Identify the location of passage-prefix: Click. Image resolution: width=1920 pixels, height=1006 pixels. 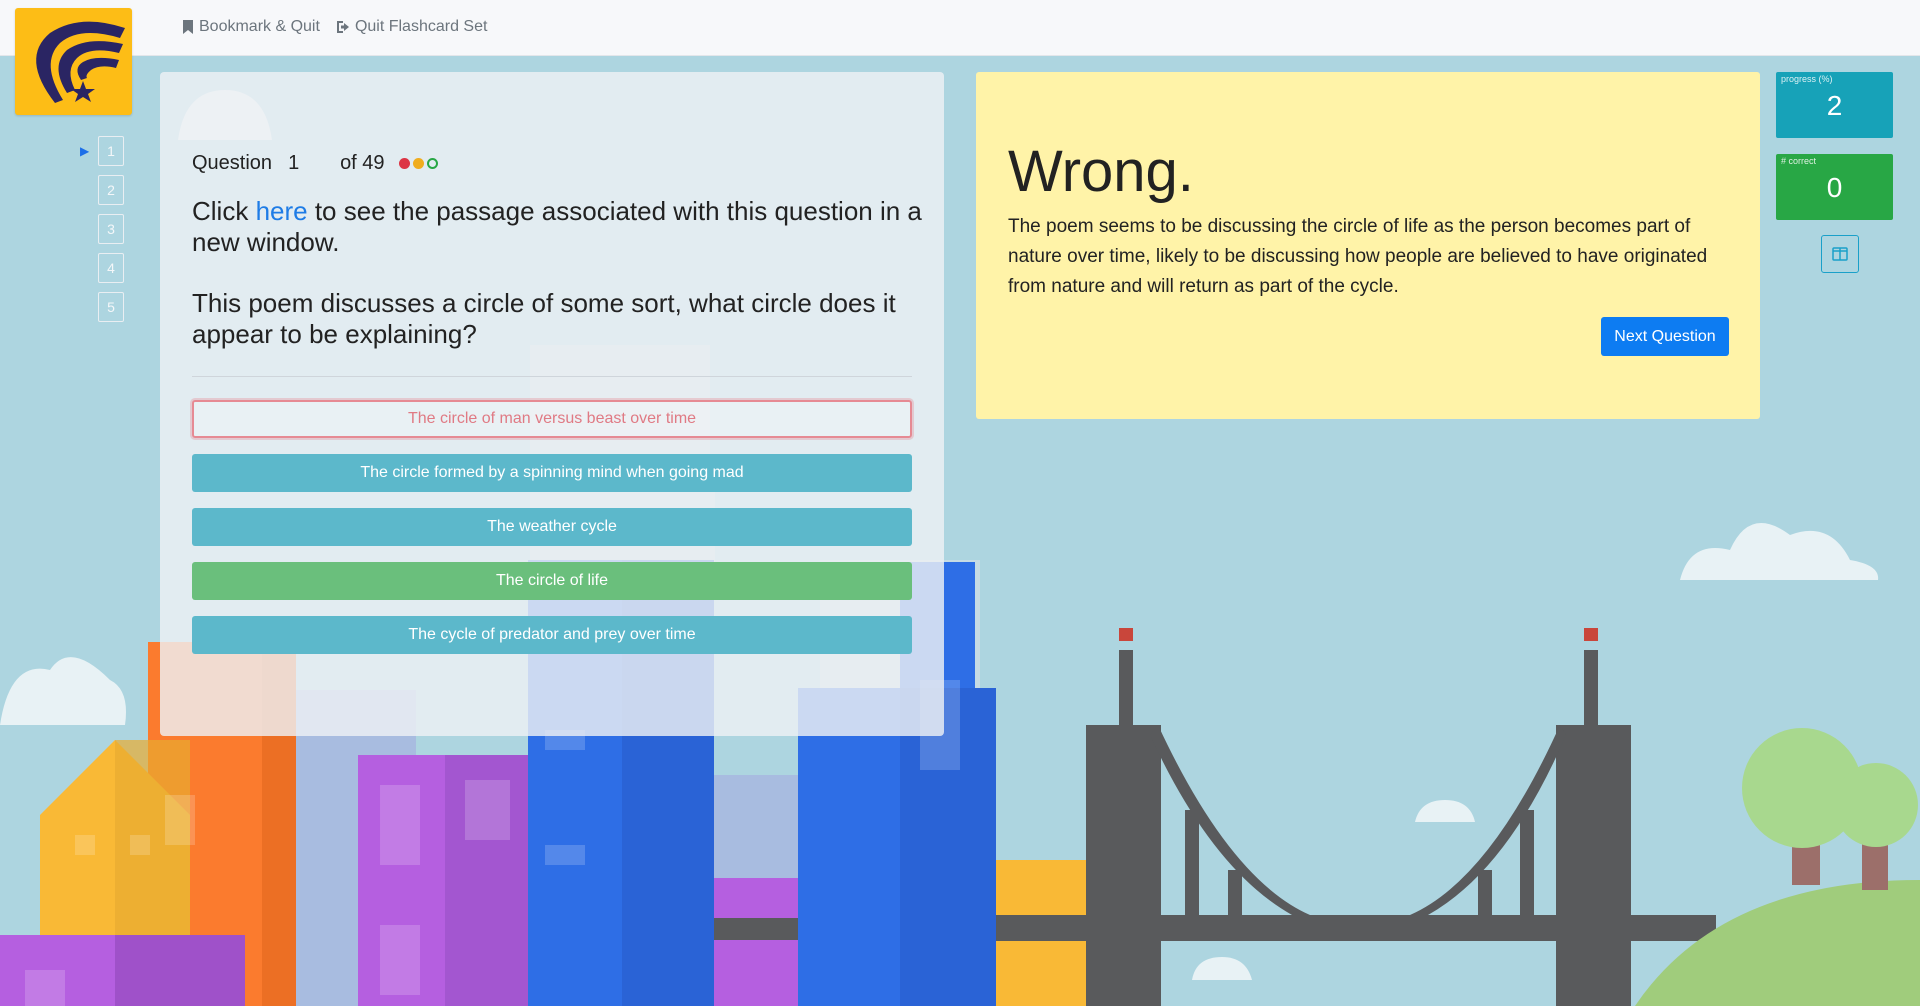
(224, 211).